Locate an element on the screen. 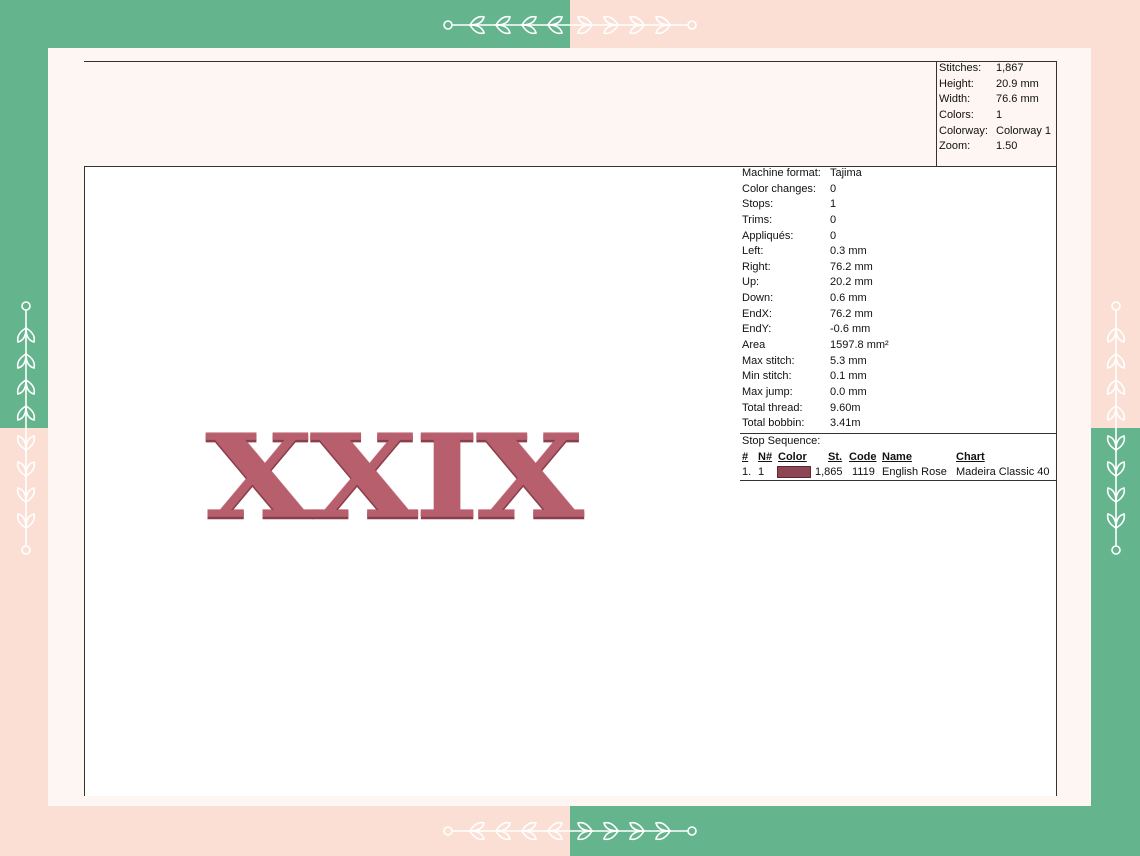  info-row: Color changes: 0 is located at coordinates (789, 188).